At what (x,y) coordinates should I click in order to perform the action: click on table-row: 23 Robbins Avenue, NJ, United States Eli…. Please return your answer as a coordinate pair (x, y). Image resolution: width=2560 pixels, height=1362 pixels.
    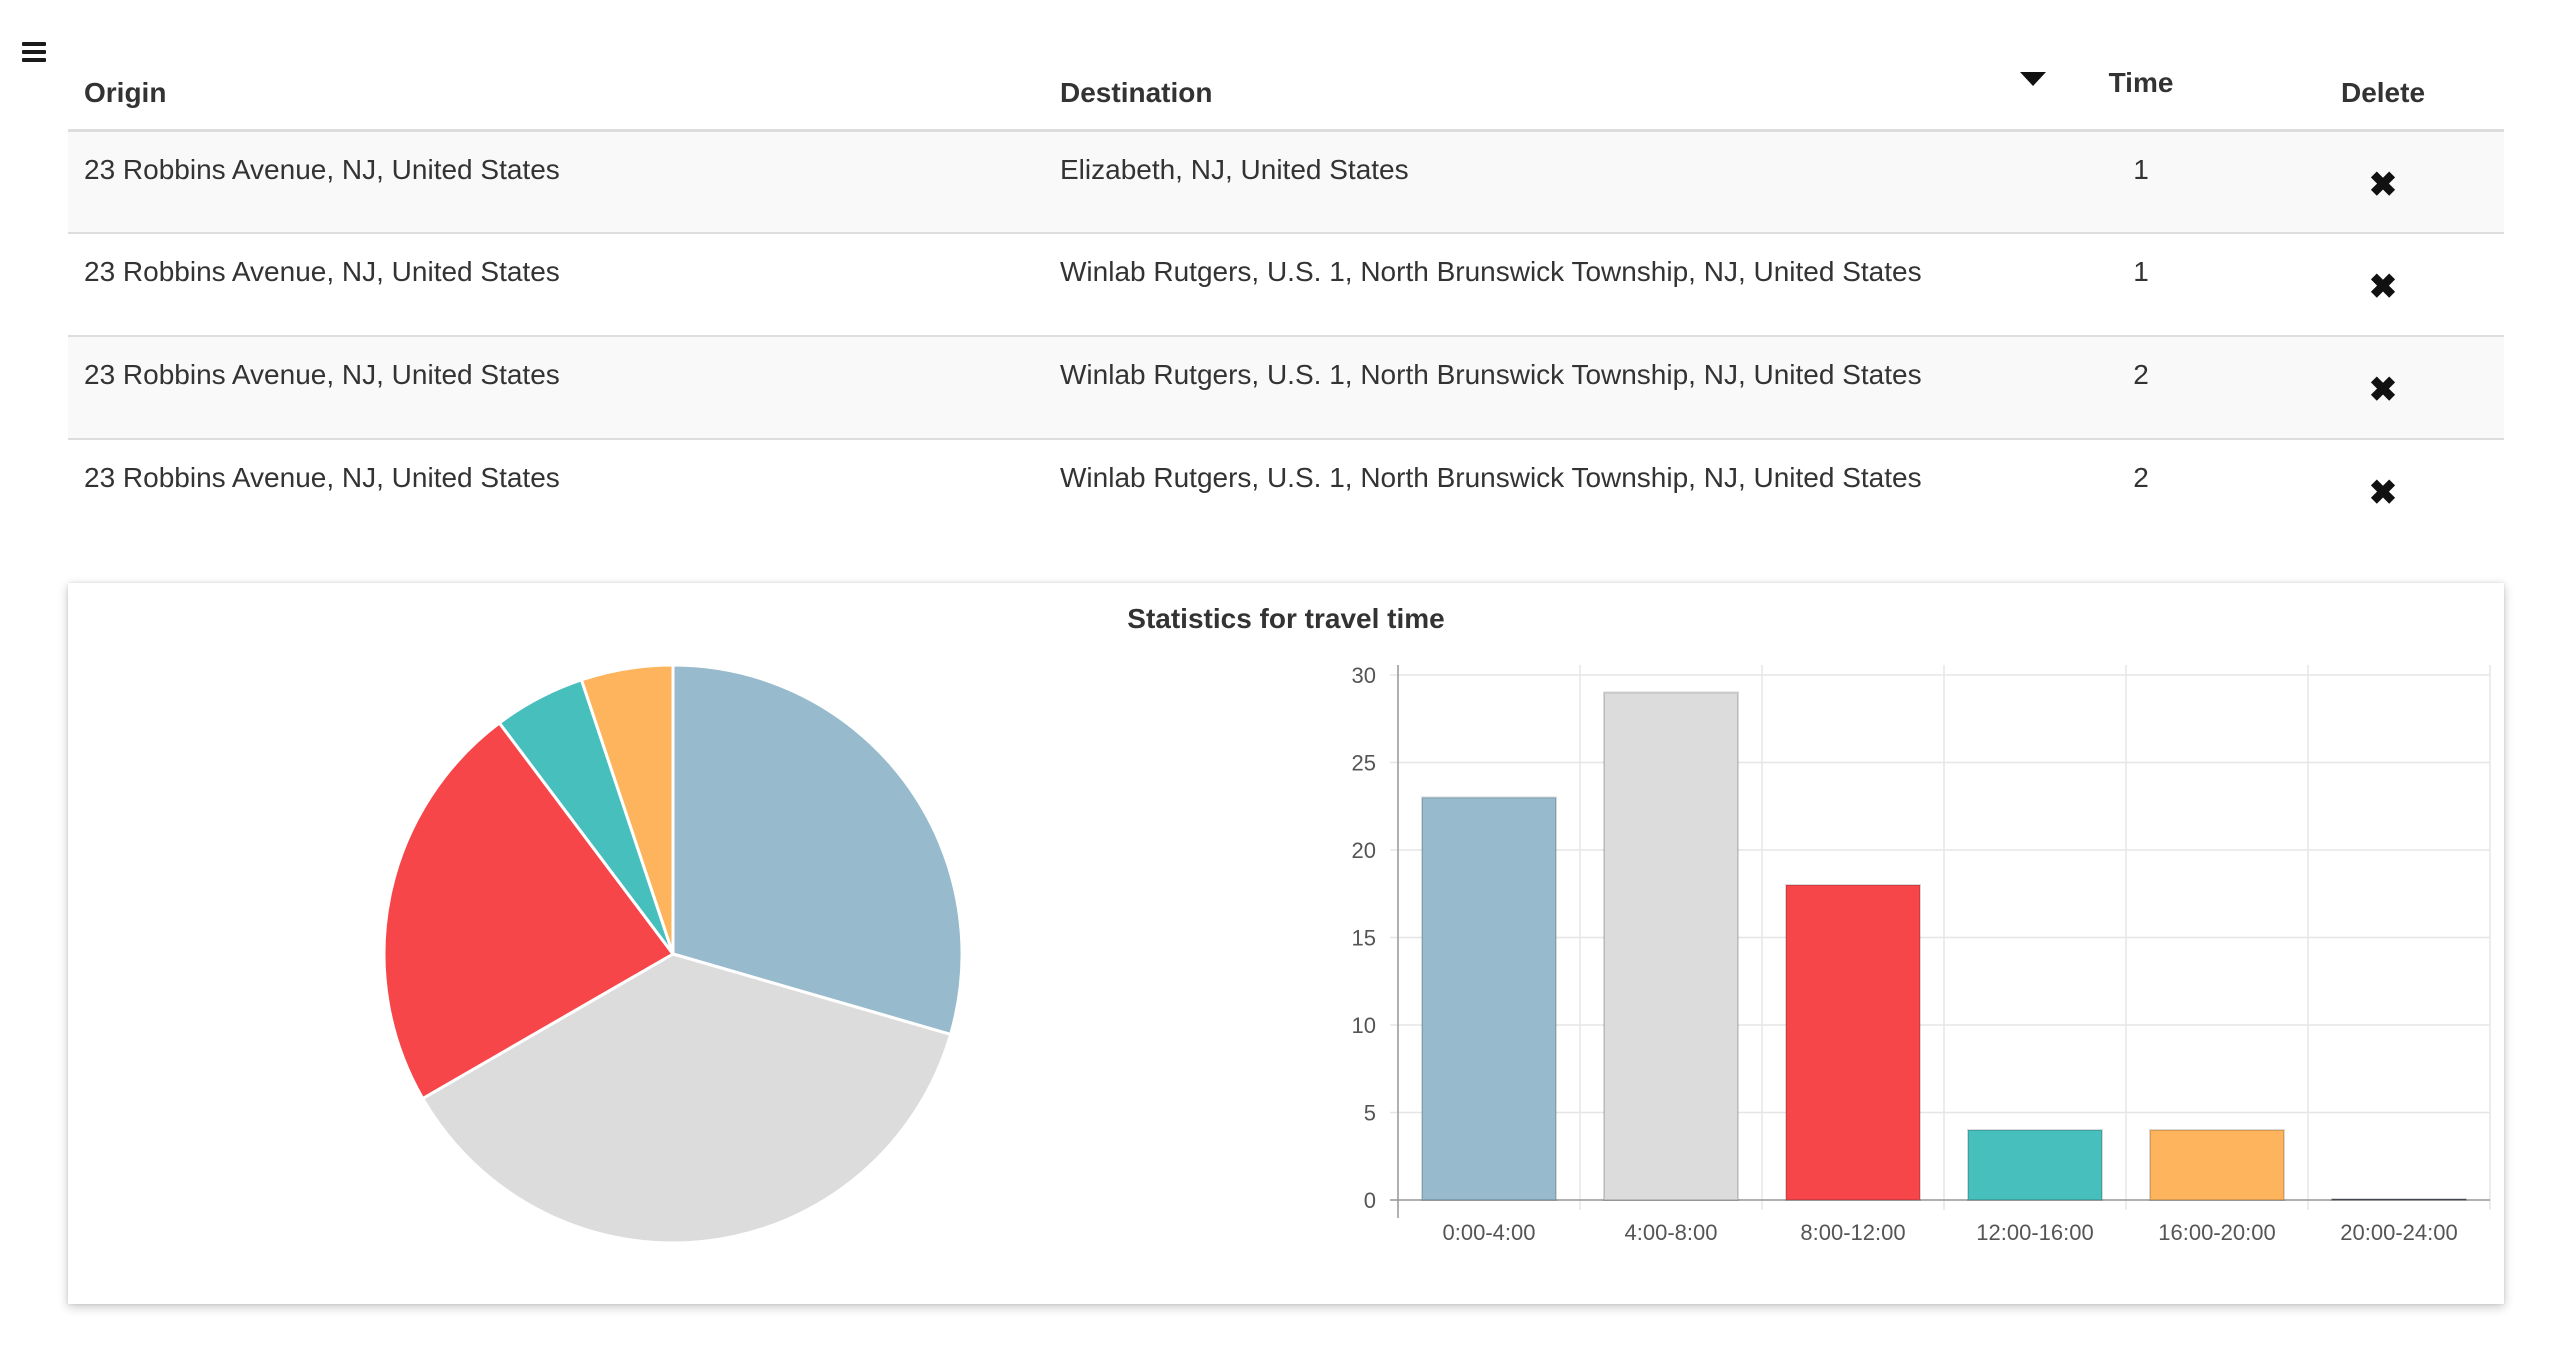
    Looking at the image, I should click on (1286, 181).